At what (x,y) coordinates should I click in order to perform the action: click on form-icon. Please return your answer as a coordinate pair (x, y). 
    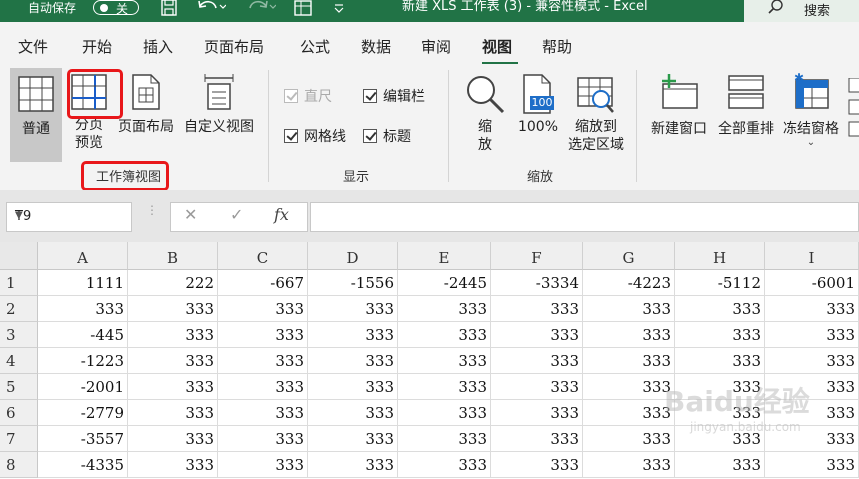
    Looking at the image, I should click on (303, 10).